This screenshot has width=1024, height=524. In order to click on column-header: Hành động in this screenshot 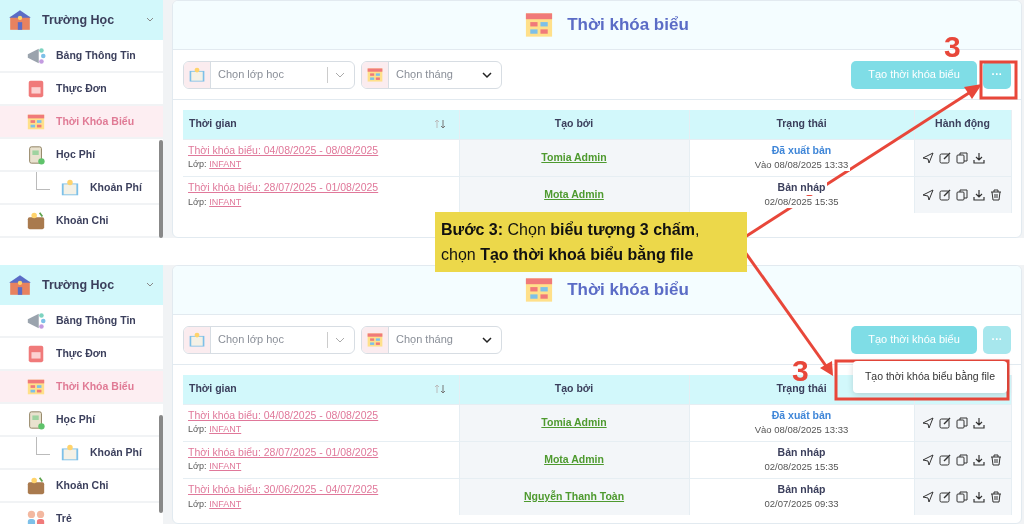, I will do `click(962, 123)`.